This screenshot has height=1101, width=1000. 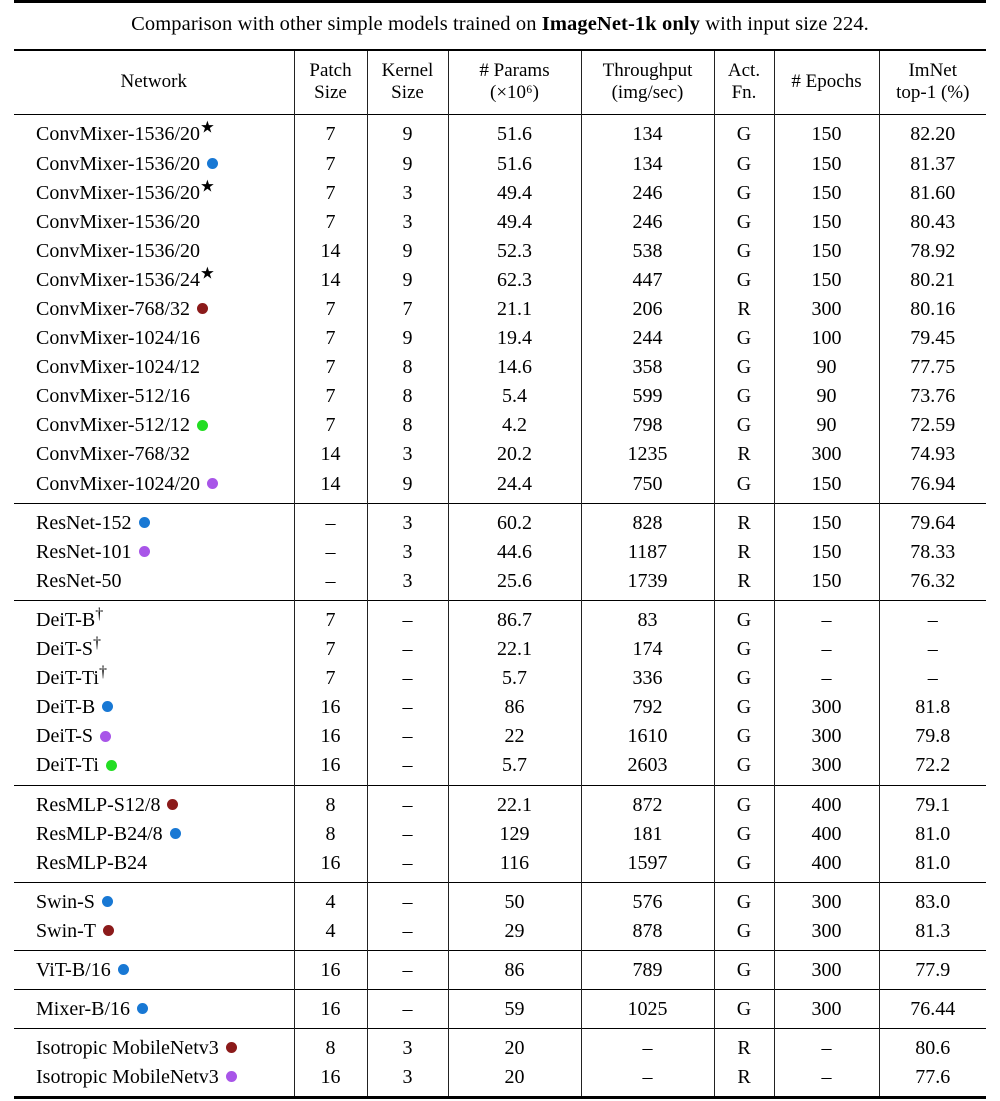 What do you see at coordinates (154, 678) in the screenshot?
I see `cell-network: DeiT-Ti†` at bounding box center [154, 678].